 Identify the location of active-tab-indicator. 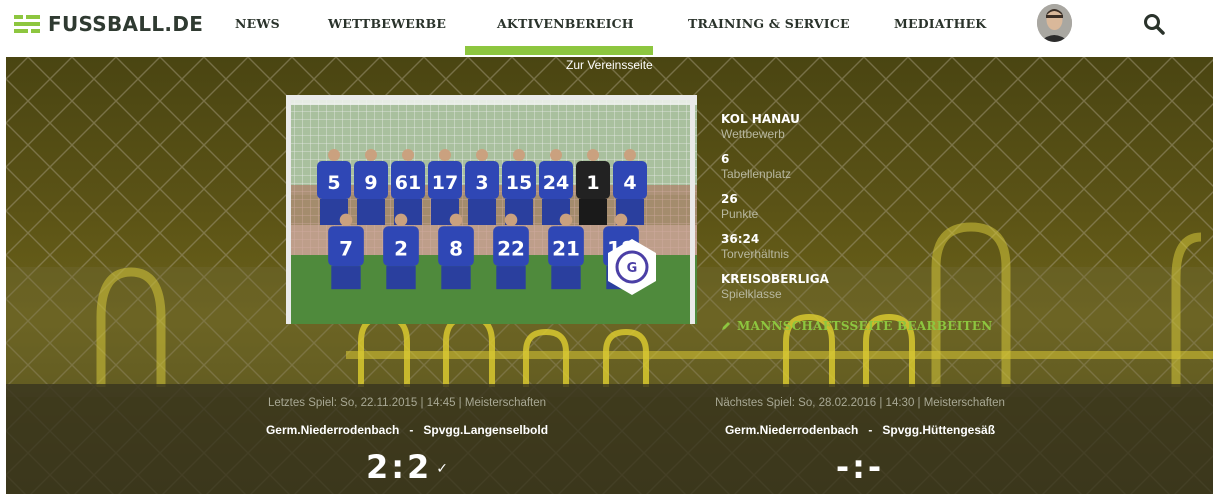
(559, 50).